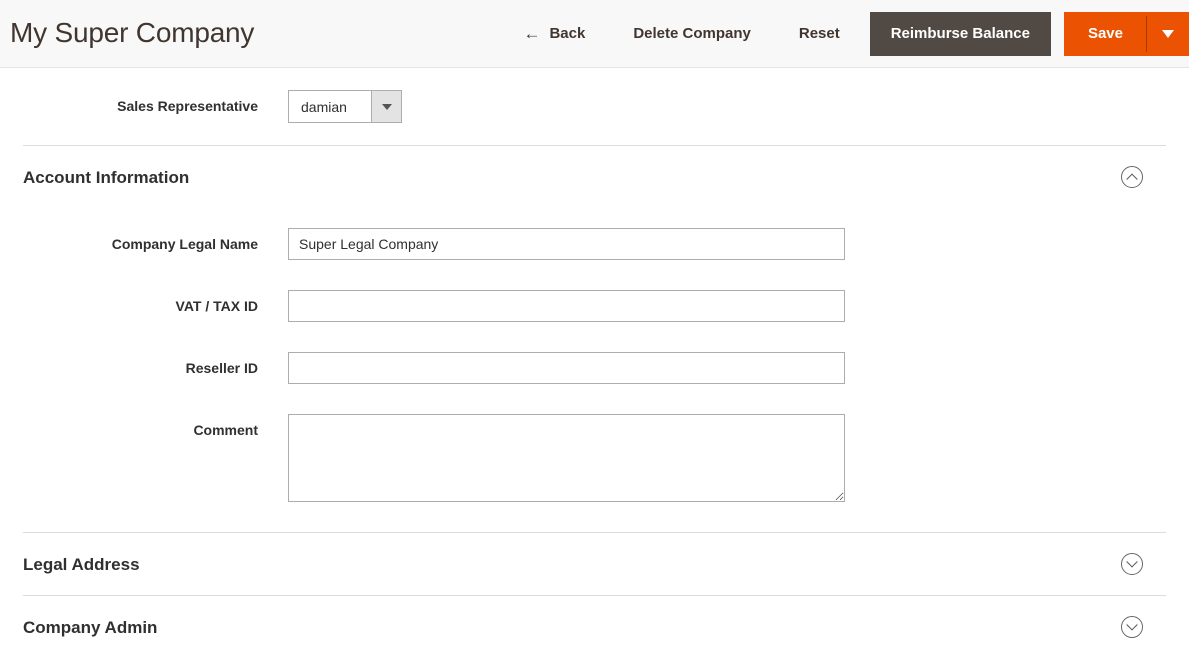 The height and width of the screenshot is (658, 1189). What do you see at coordinates (106, 177) in the screenshot?
I see `section-title-account-information: Account Information` at bounding box center [106, 177].